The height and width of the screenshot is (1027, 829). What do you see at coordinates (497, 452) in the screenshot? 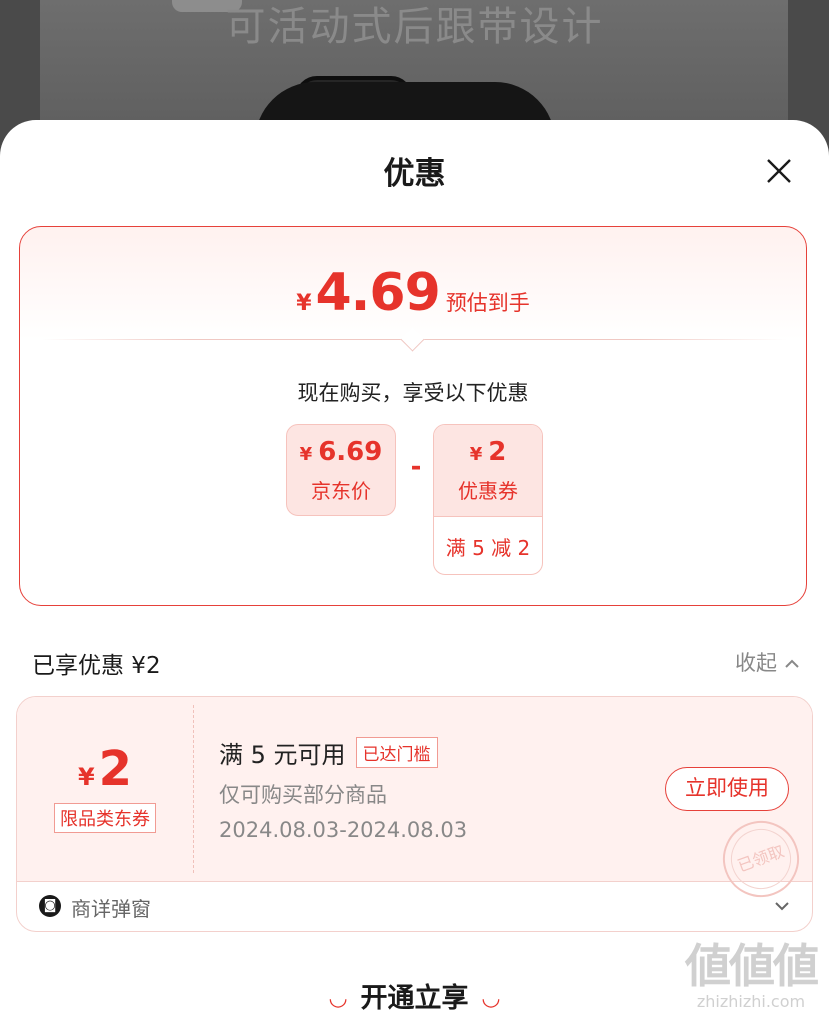
I see `coupon-amount: 2` at bounding box center [497, 452].